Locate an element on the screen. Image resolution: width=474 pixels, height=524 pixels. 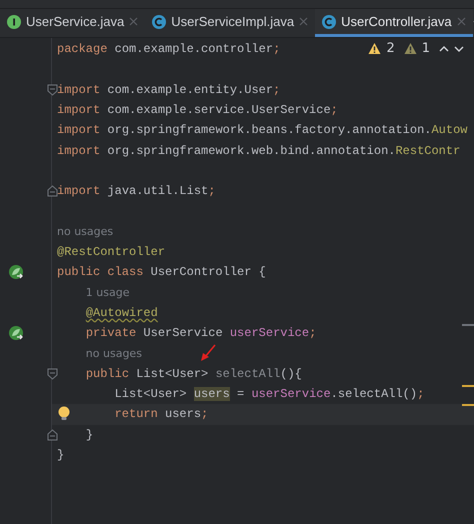
code-token: com.example.controller is located at coordinates (194, 49).